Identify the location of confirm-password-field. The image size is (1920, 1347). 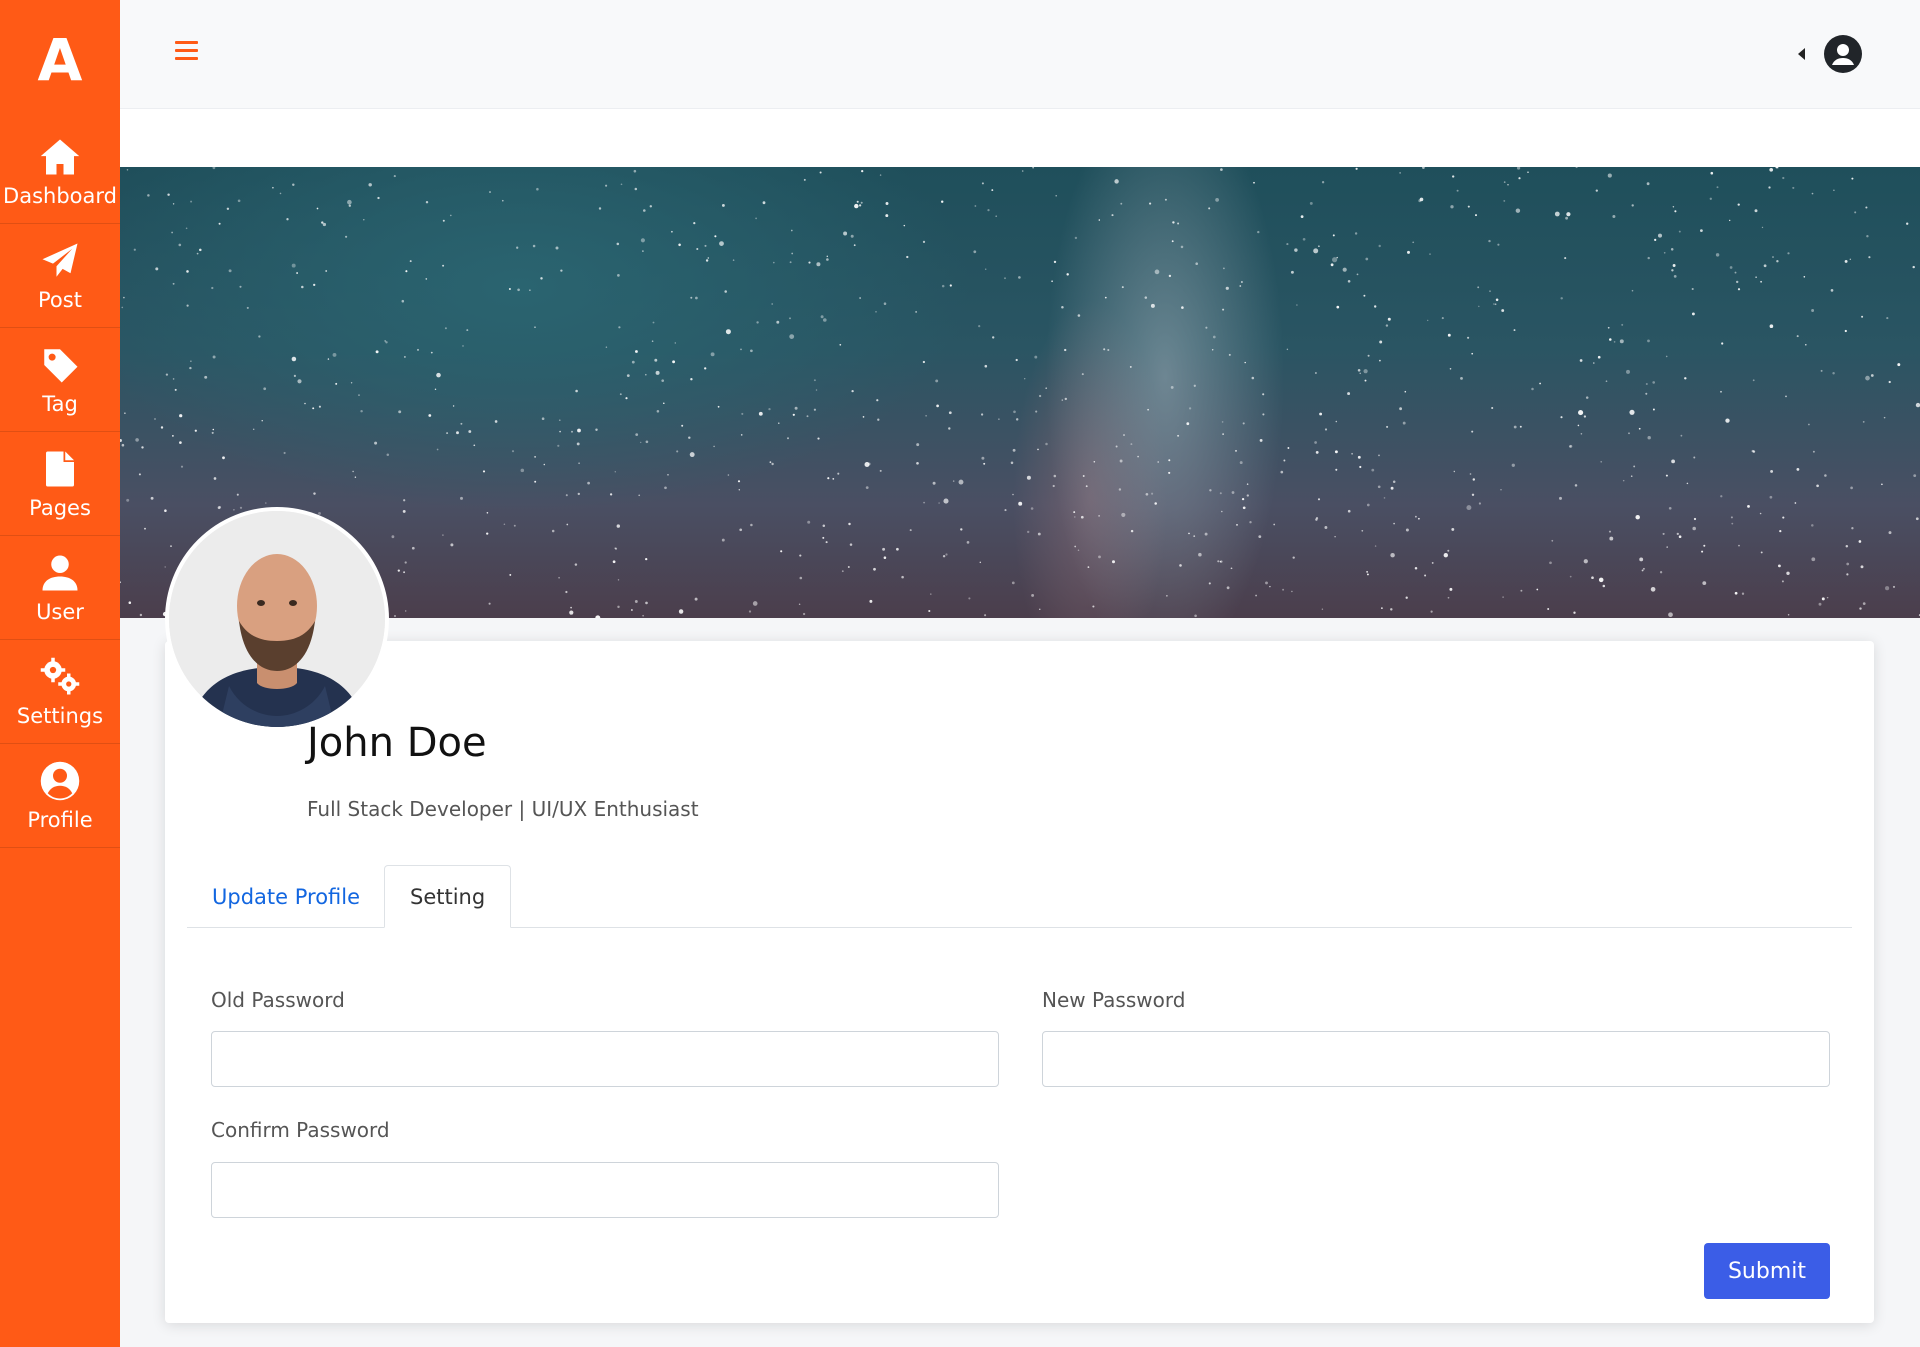
(605, 1190).